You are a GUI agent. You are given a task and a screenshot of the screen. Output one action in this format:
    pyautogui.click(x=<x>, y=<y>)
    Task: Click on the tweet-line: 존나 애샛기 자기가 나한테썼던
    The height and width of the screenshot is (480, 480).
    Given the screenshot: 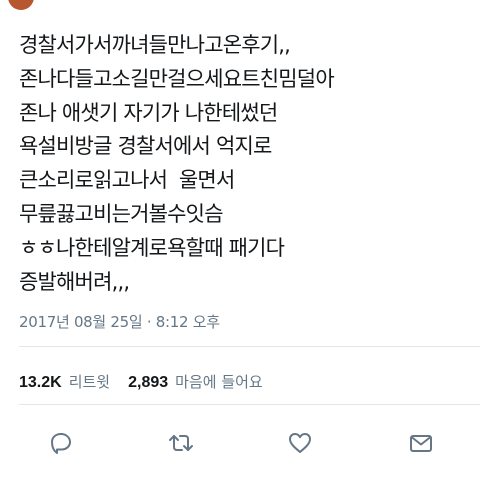 What is the action you would take?
    pyautogui.click(x=148, y=112)
    